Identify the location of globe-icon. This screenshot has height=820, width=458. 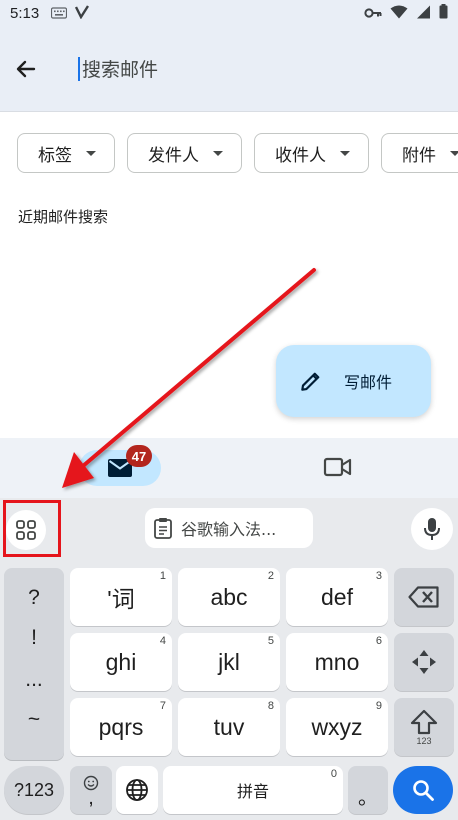
(137, 790).